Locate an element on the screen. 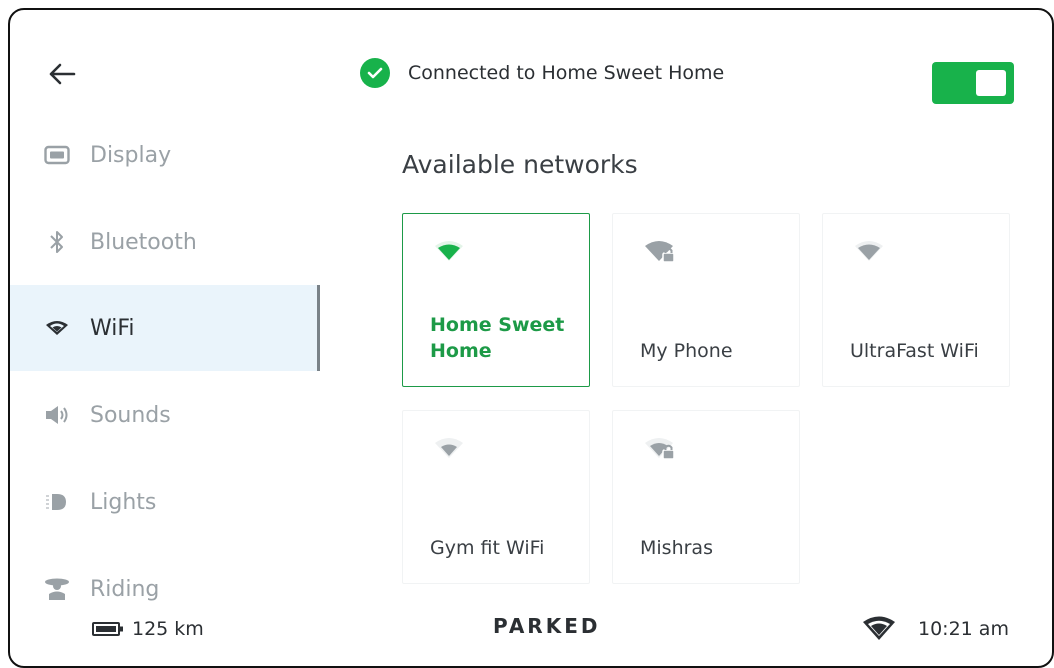 Image resolution: width=1054 pixels, height=668 pixels. network-name: Home Sweet Home is located at coordinates (497, 338).